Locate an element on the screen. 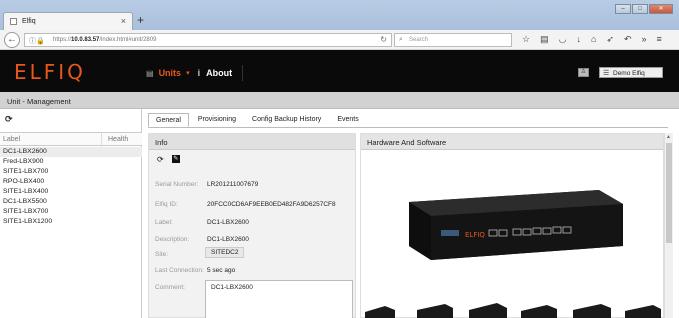 The width and height of the screenshot is (679, 318). unit-row: RPO-LBX400 is located at coordinates (71, 182).